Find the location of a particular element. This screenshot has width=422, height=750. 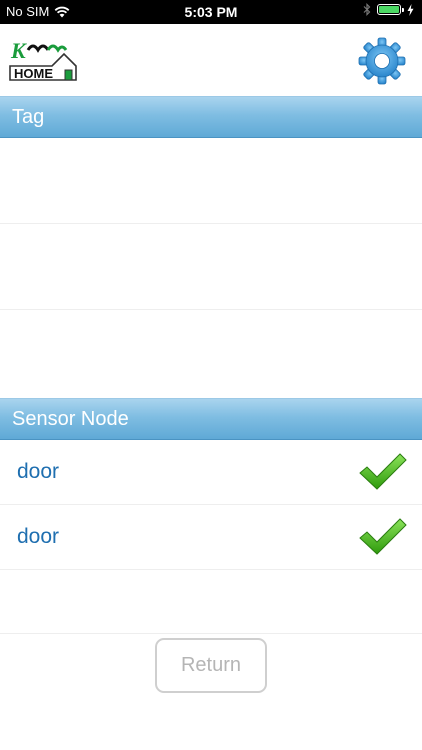

battery-icon is located at coordinates (390, 9).